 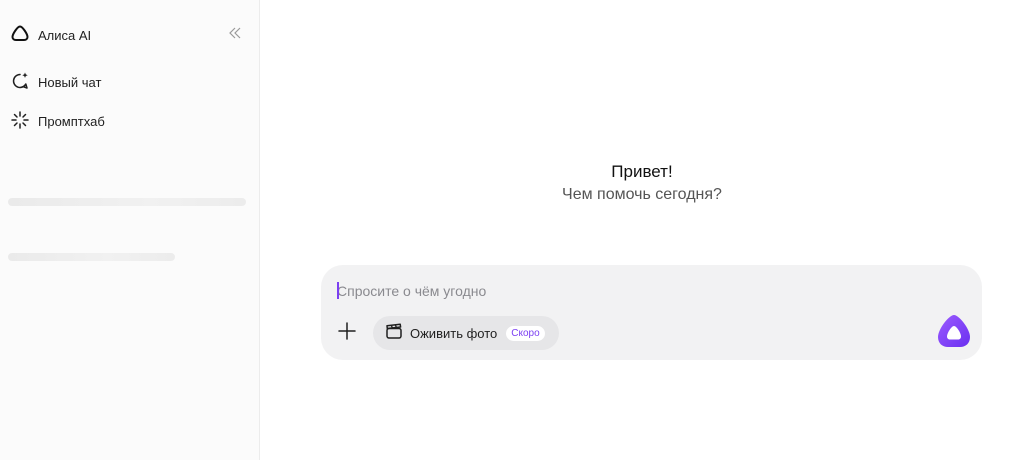 What do you see at coordinates (71, 121) in the screenshot?
I see `sidebar-item-label: Промптхаб` at bounding box center [71, 121].